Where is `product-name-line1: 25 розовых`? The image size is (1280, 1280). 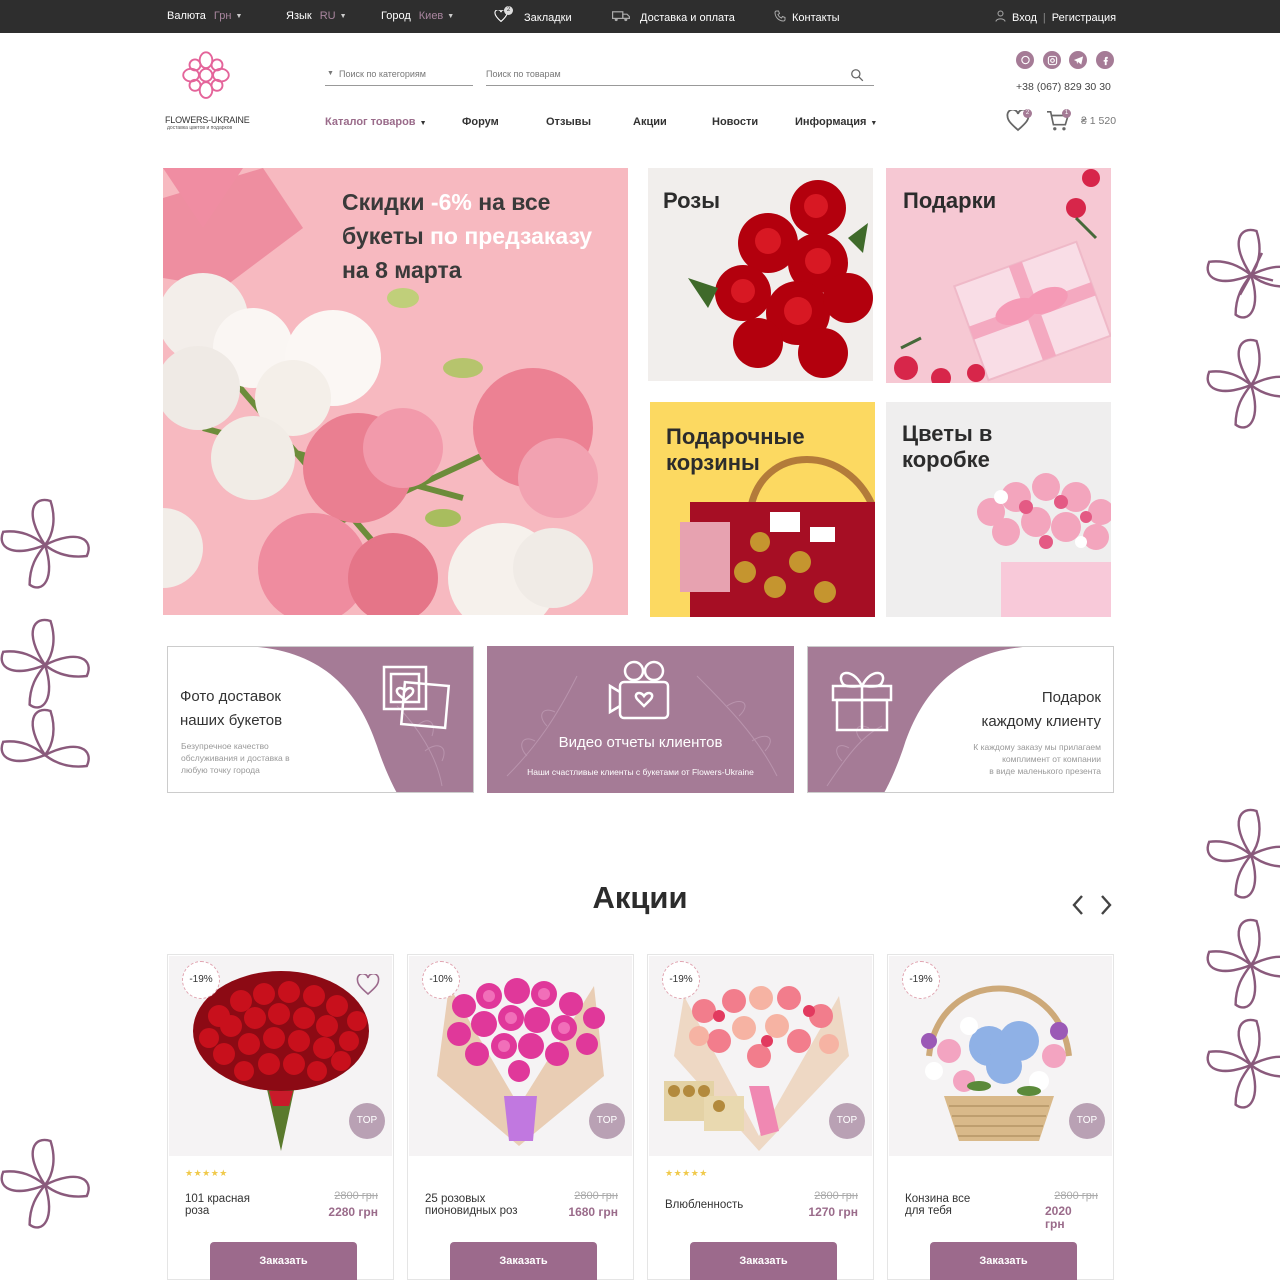
product-name-line1: 25 розовых is located at coordinates (455, 1199).